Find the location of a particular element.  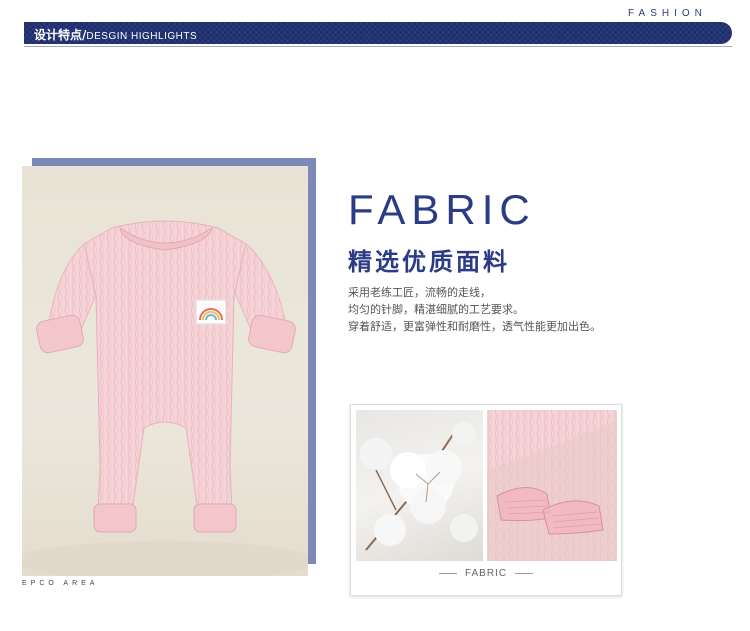

banner-divider is located at coordinates (378, 46).